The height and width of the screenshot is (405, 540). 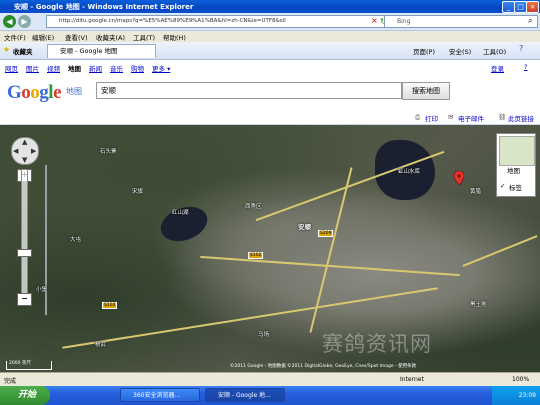 I want to click on stop-icon: ×, so click(x=374, y=20).